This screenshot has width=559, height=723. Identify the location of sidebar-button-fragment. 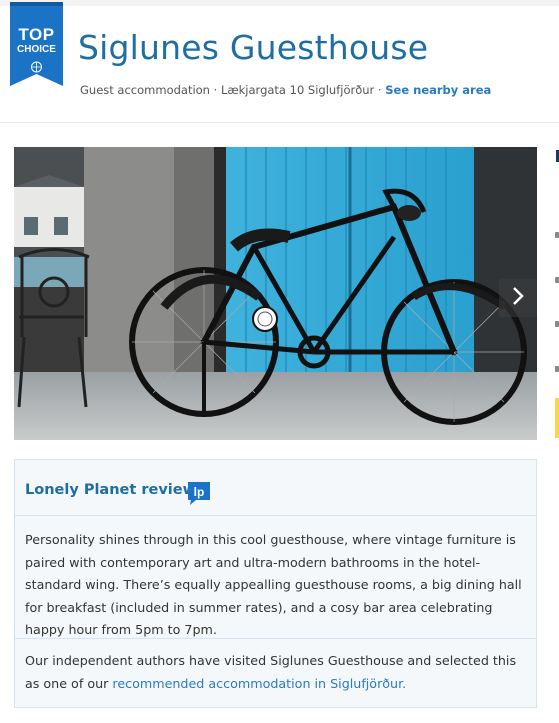
(557, 418).